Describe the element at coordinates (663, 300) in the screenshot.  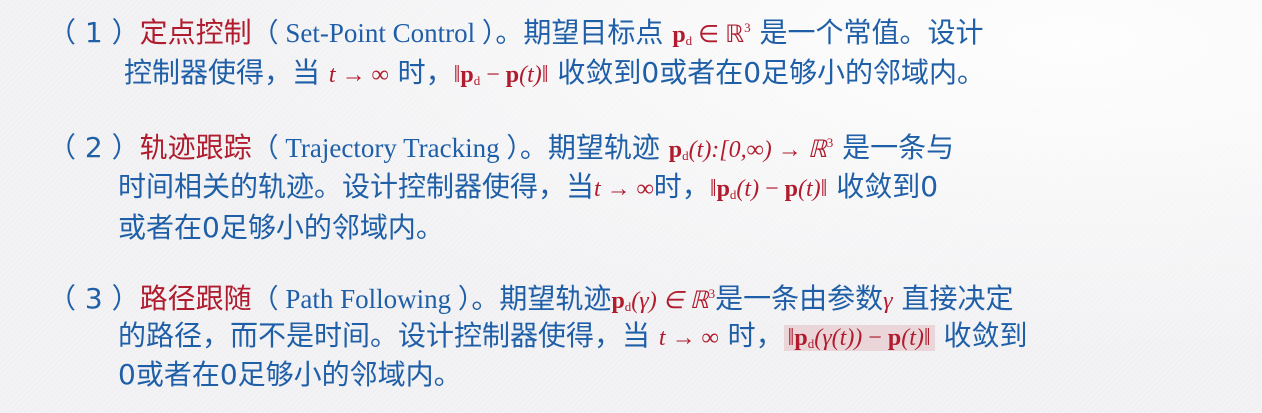
I see `item3-formula-path: pd(γ) ∈ ℝ3` at that location.